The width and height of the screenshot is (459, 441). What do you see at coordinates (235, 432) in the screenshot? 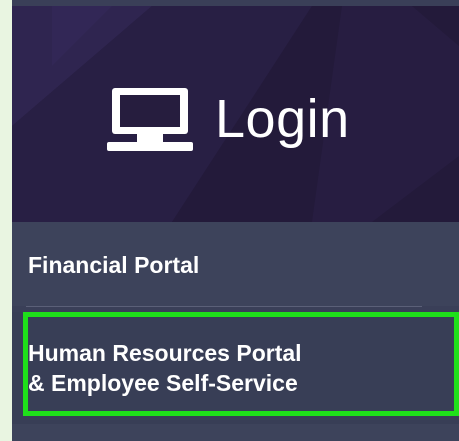
I see `next-menu-item` at bounding box center [235, 432].